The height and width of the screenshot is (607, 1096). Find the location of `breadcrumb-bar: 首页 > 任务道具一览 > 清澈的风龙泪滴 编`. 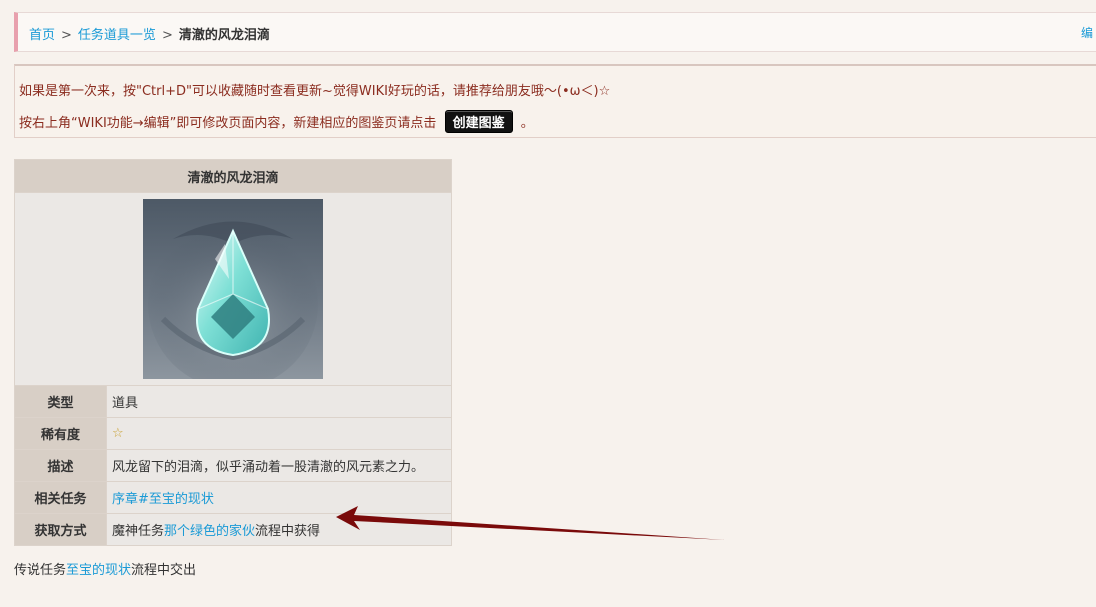

breadcrumb-bar: 首页 > 任务道具一览 > 清澈的风龙泪滴 编 is located at coordinates (555, 32).